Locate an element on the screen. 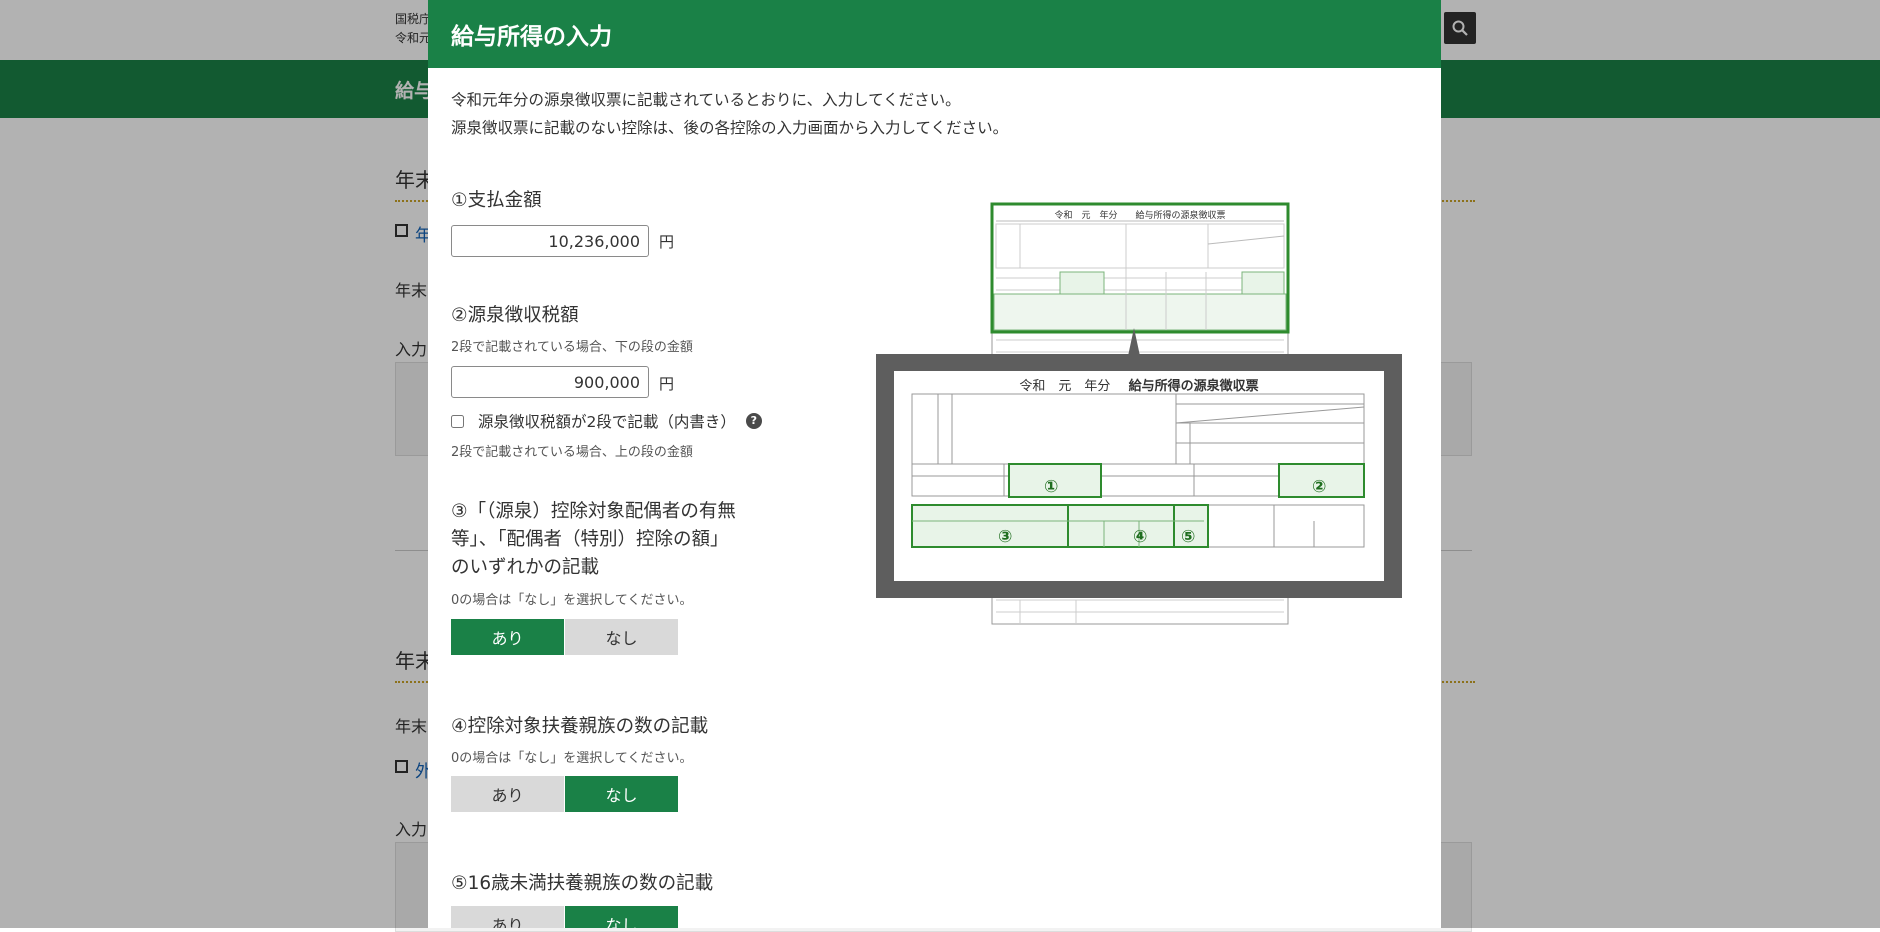 This screenshot has width=1880, height=932. dependents-label: ④控除対象扶養親族の数の記載 is located at coordinates (580, 726).